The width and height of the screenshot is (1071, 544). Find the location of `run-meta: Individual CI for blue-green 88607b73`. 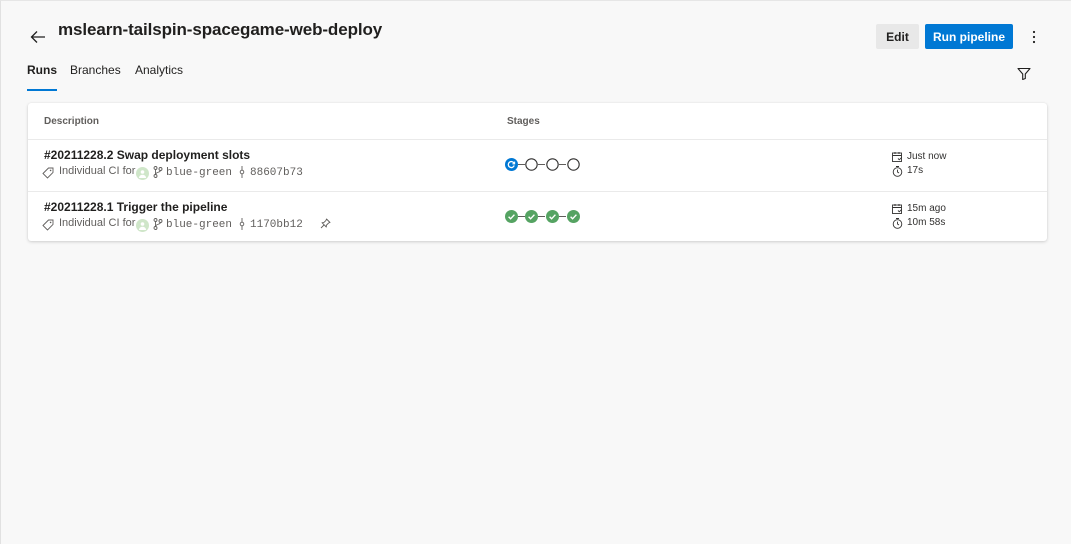

run-meta: Individual CI for blue-green 88607b73 is located at coordinates (272, 172).